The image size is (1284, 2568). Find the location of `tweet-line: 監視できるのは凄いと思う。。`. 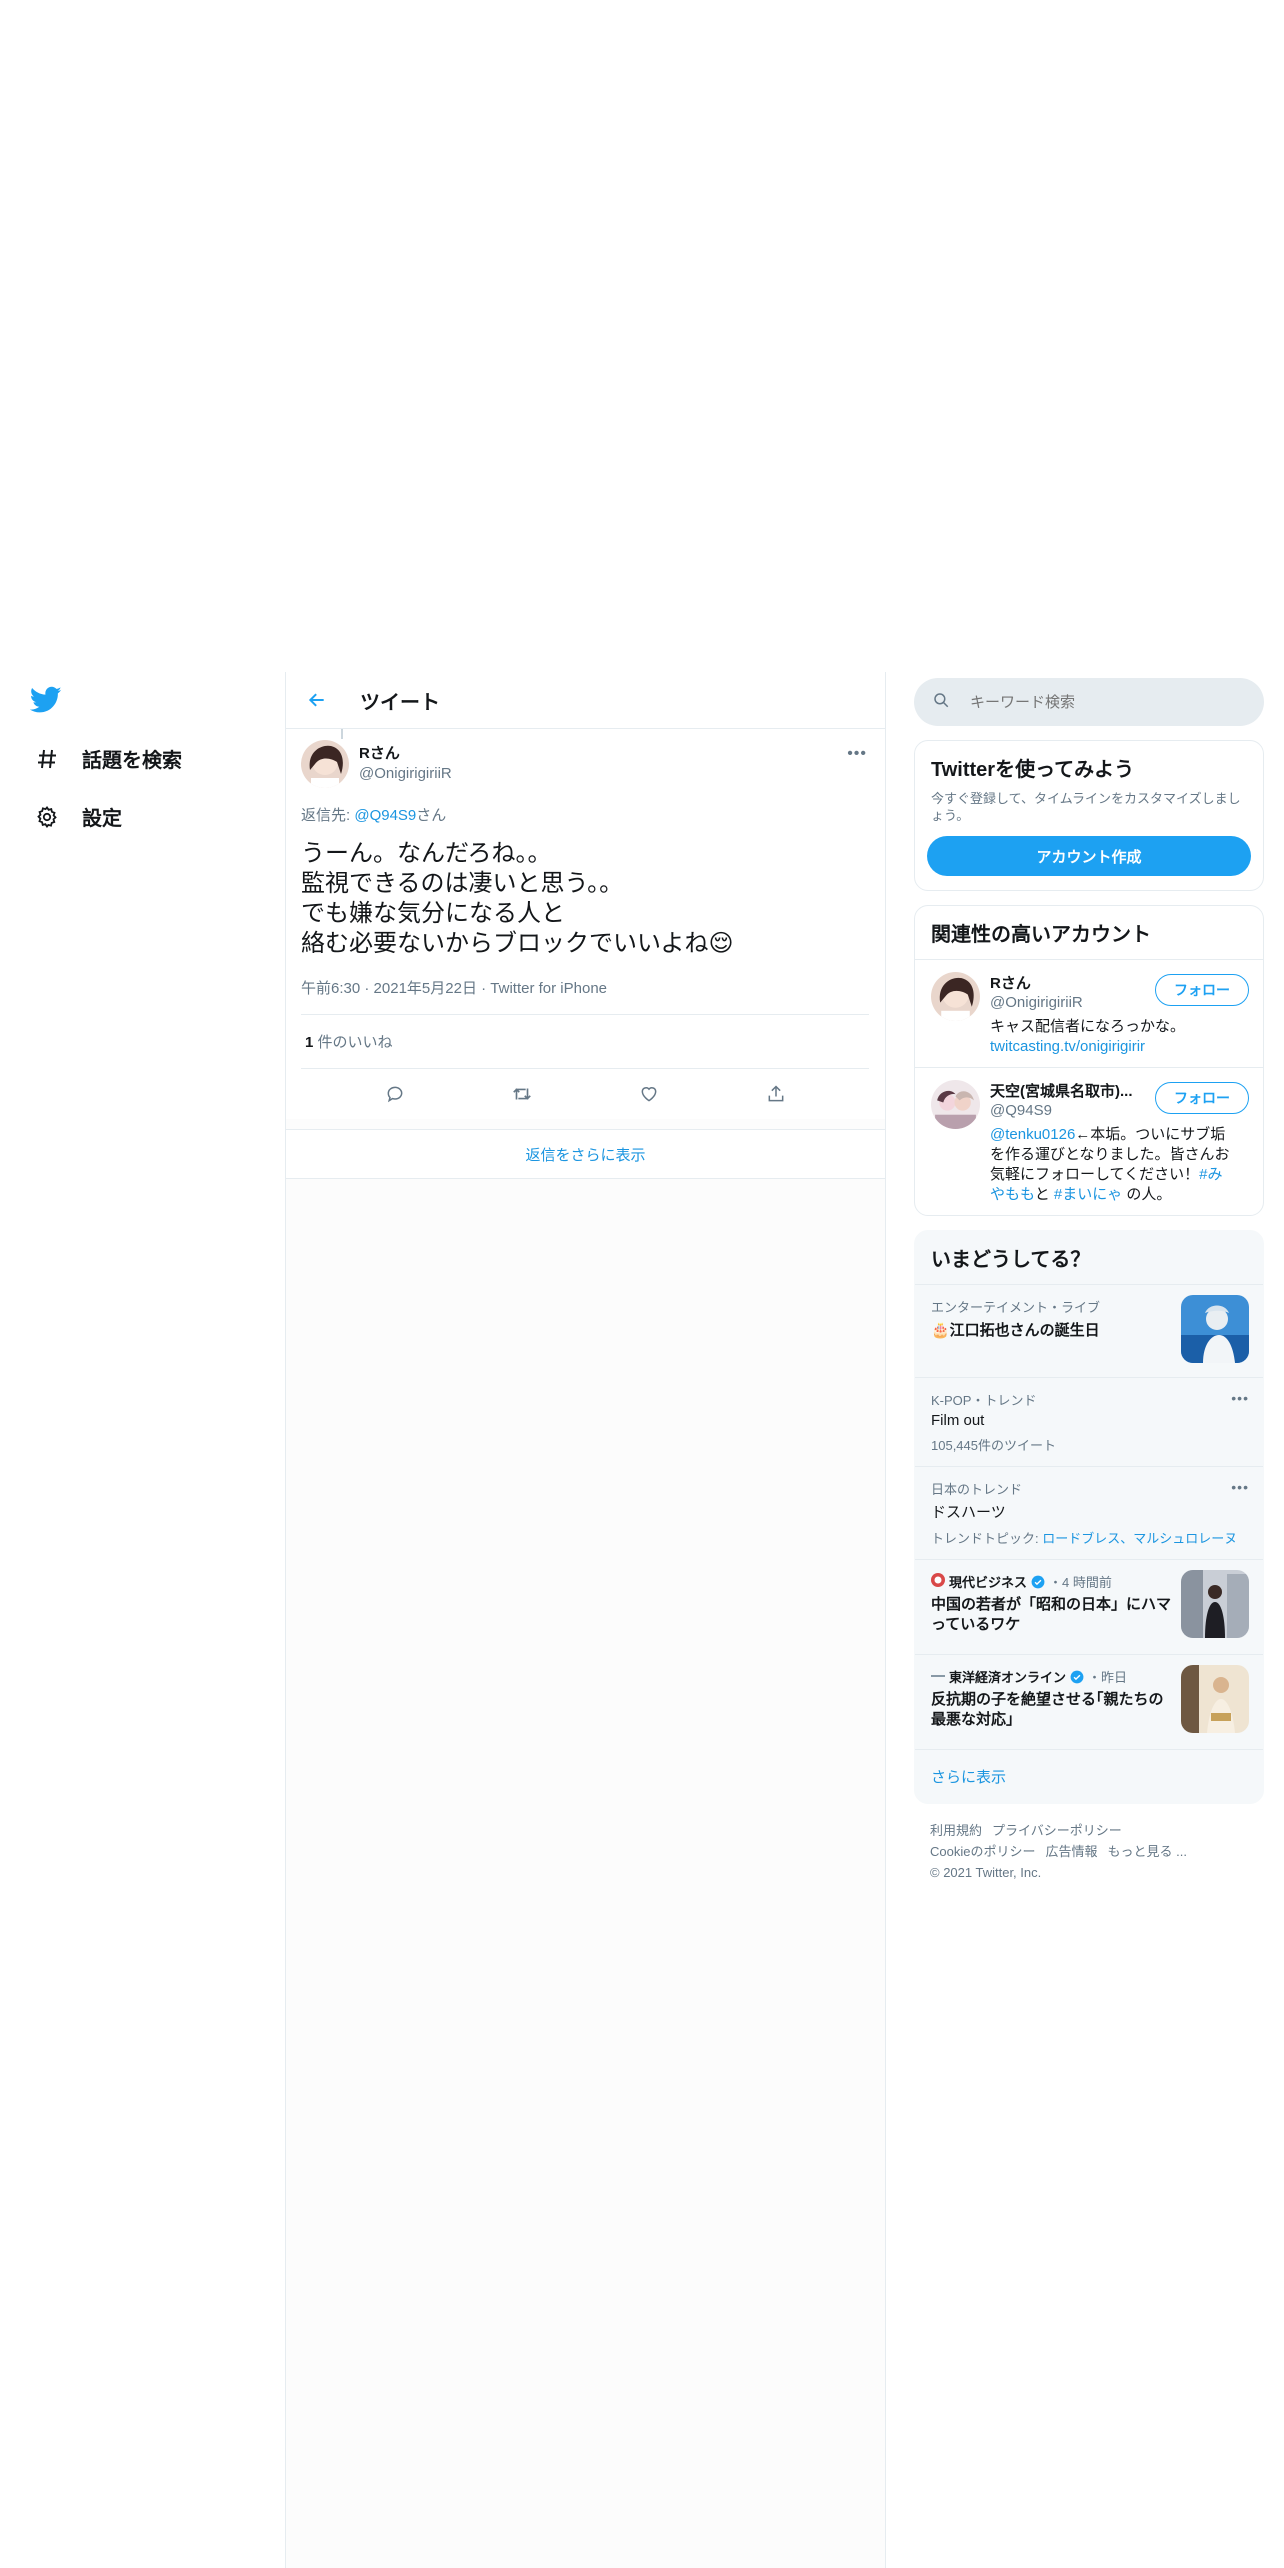

tweet-line: 監視できるのは凄いと思う。。 is located at coordinates (462, 883).